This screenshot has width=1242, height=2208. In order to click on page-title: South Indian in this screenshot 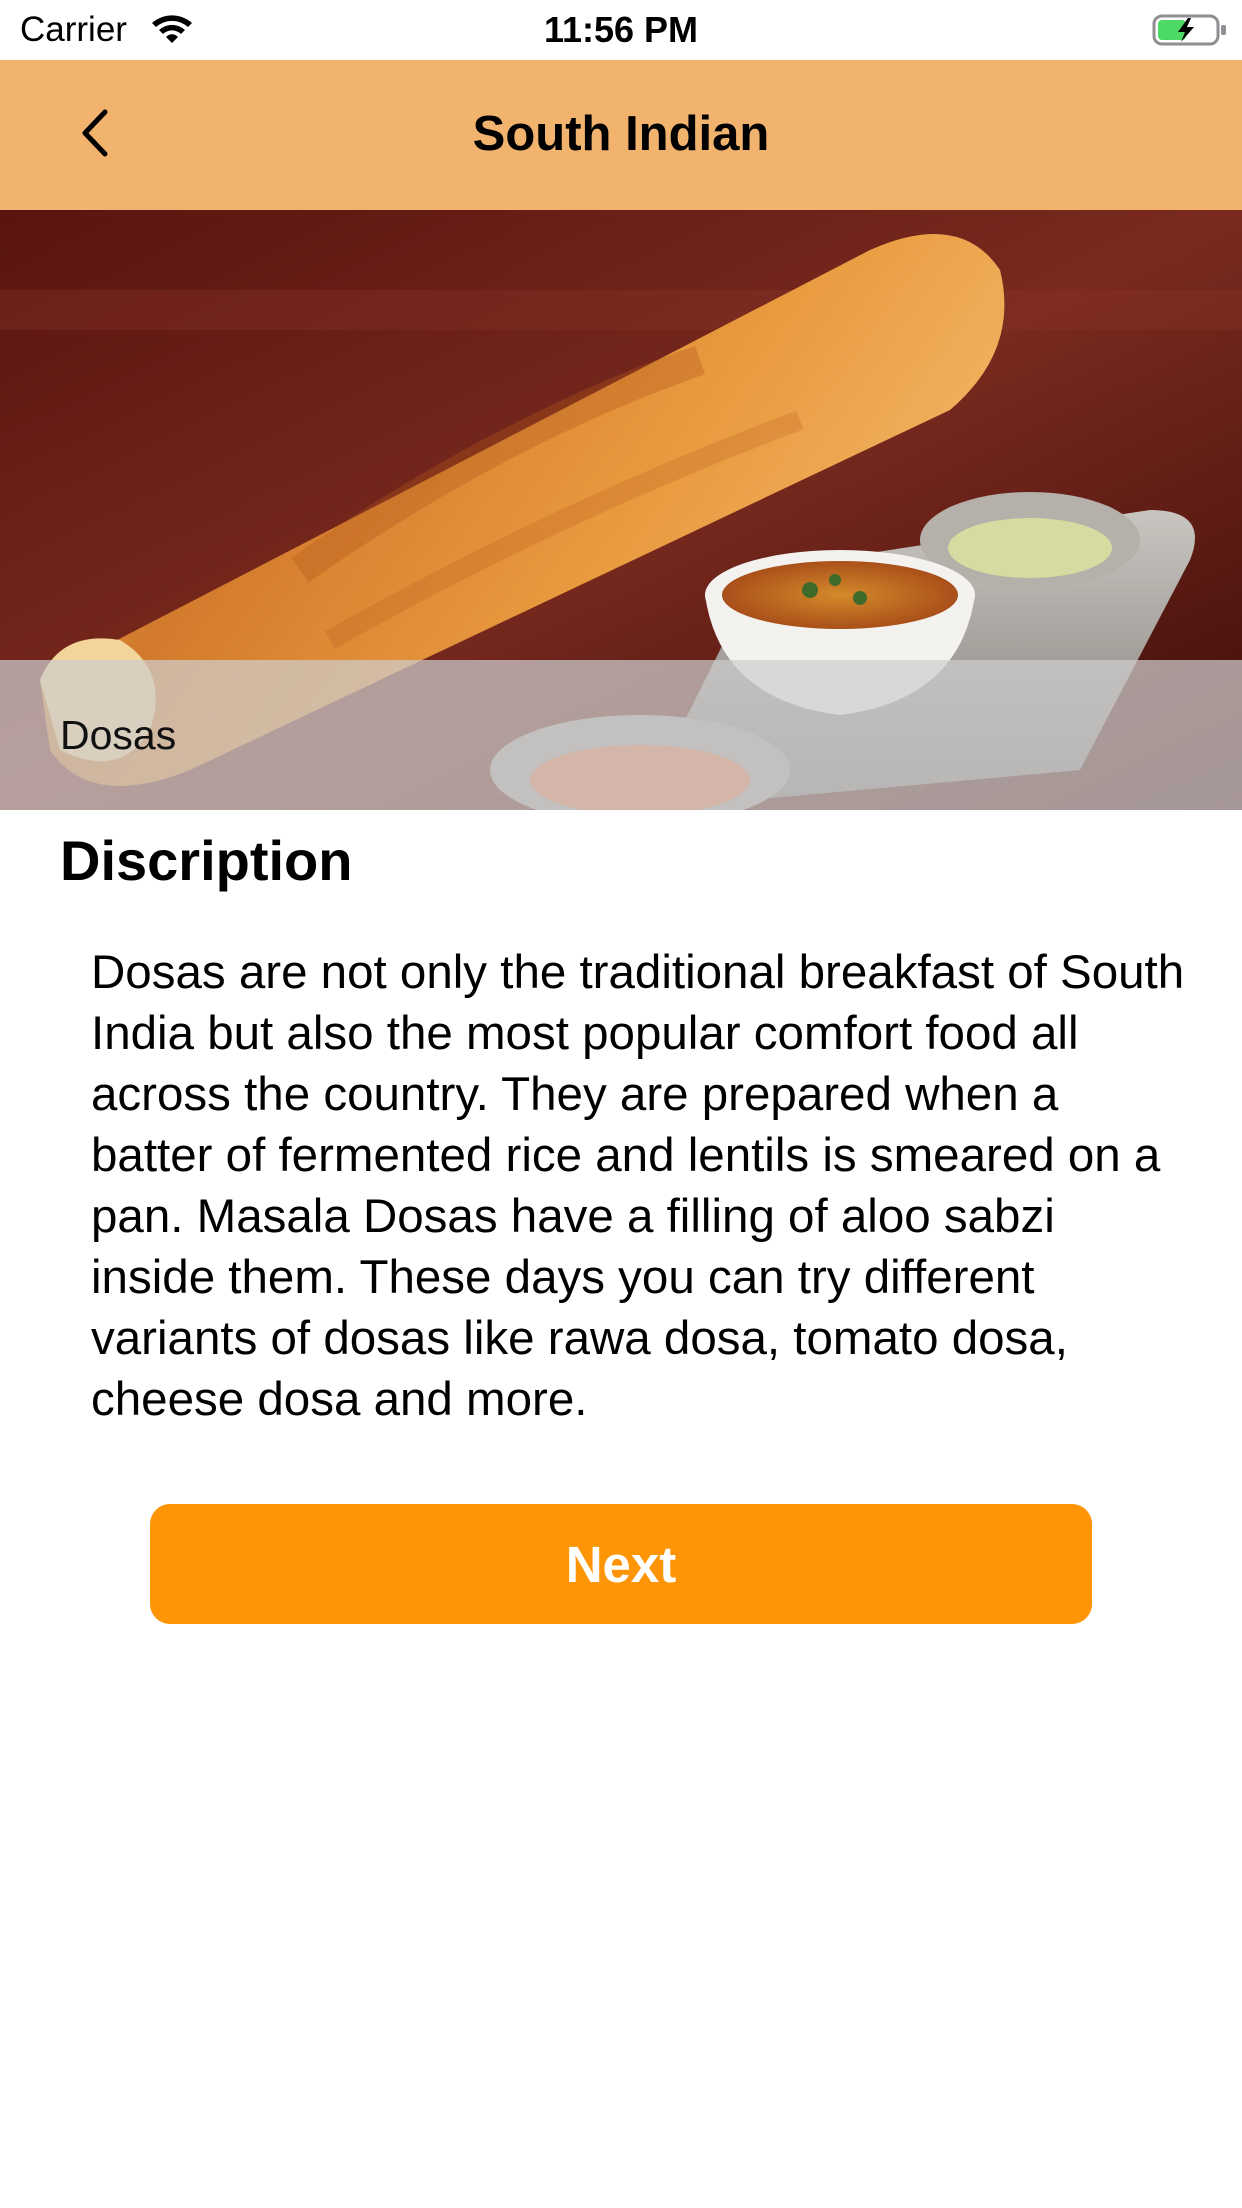, I will do `click(621, 134)`.